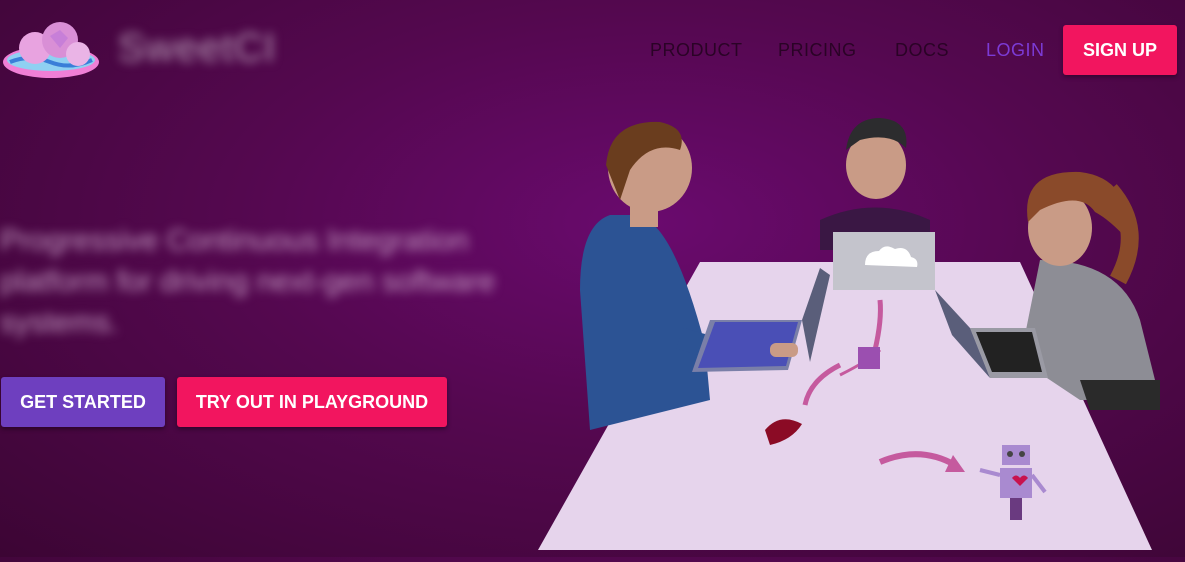  Describe the element at coordinates (197, 48) in the screenshot. I see `brand-name: SweetCI` at that location.